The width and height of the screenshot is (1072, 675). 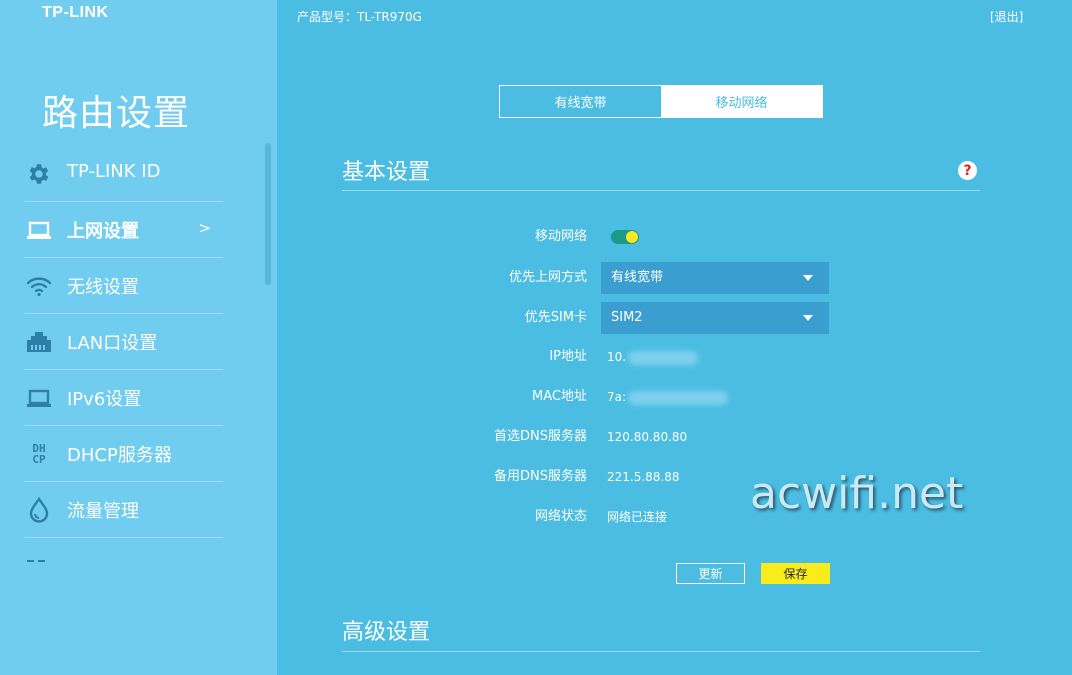 I want to click on water-drop-icon, so click(x=39, y=510).